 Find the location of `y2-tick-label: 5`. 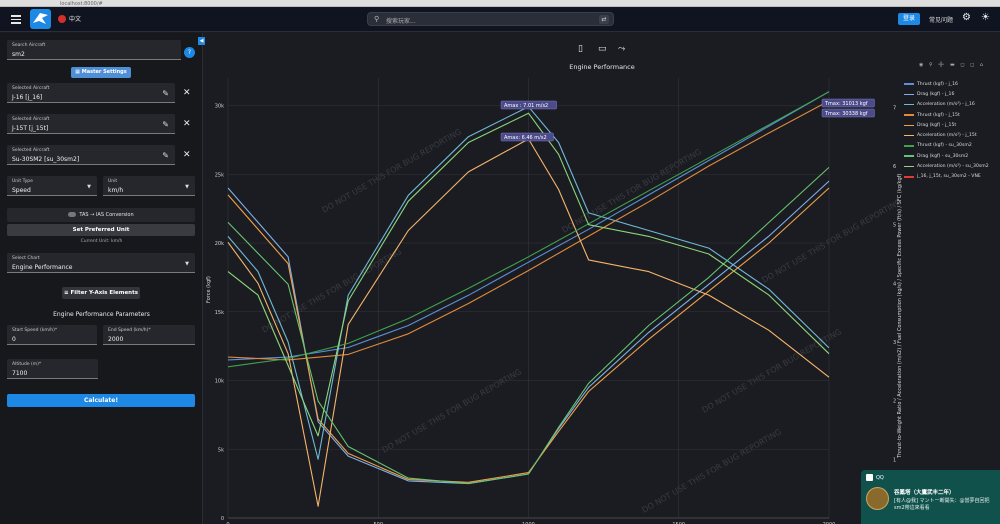

y2-tick-label: 5 is located at coordinates (894, 226).